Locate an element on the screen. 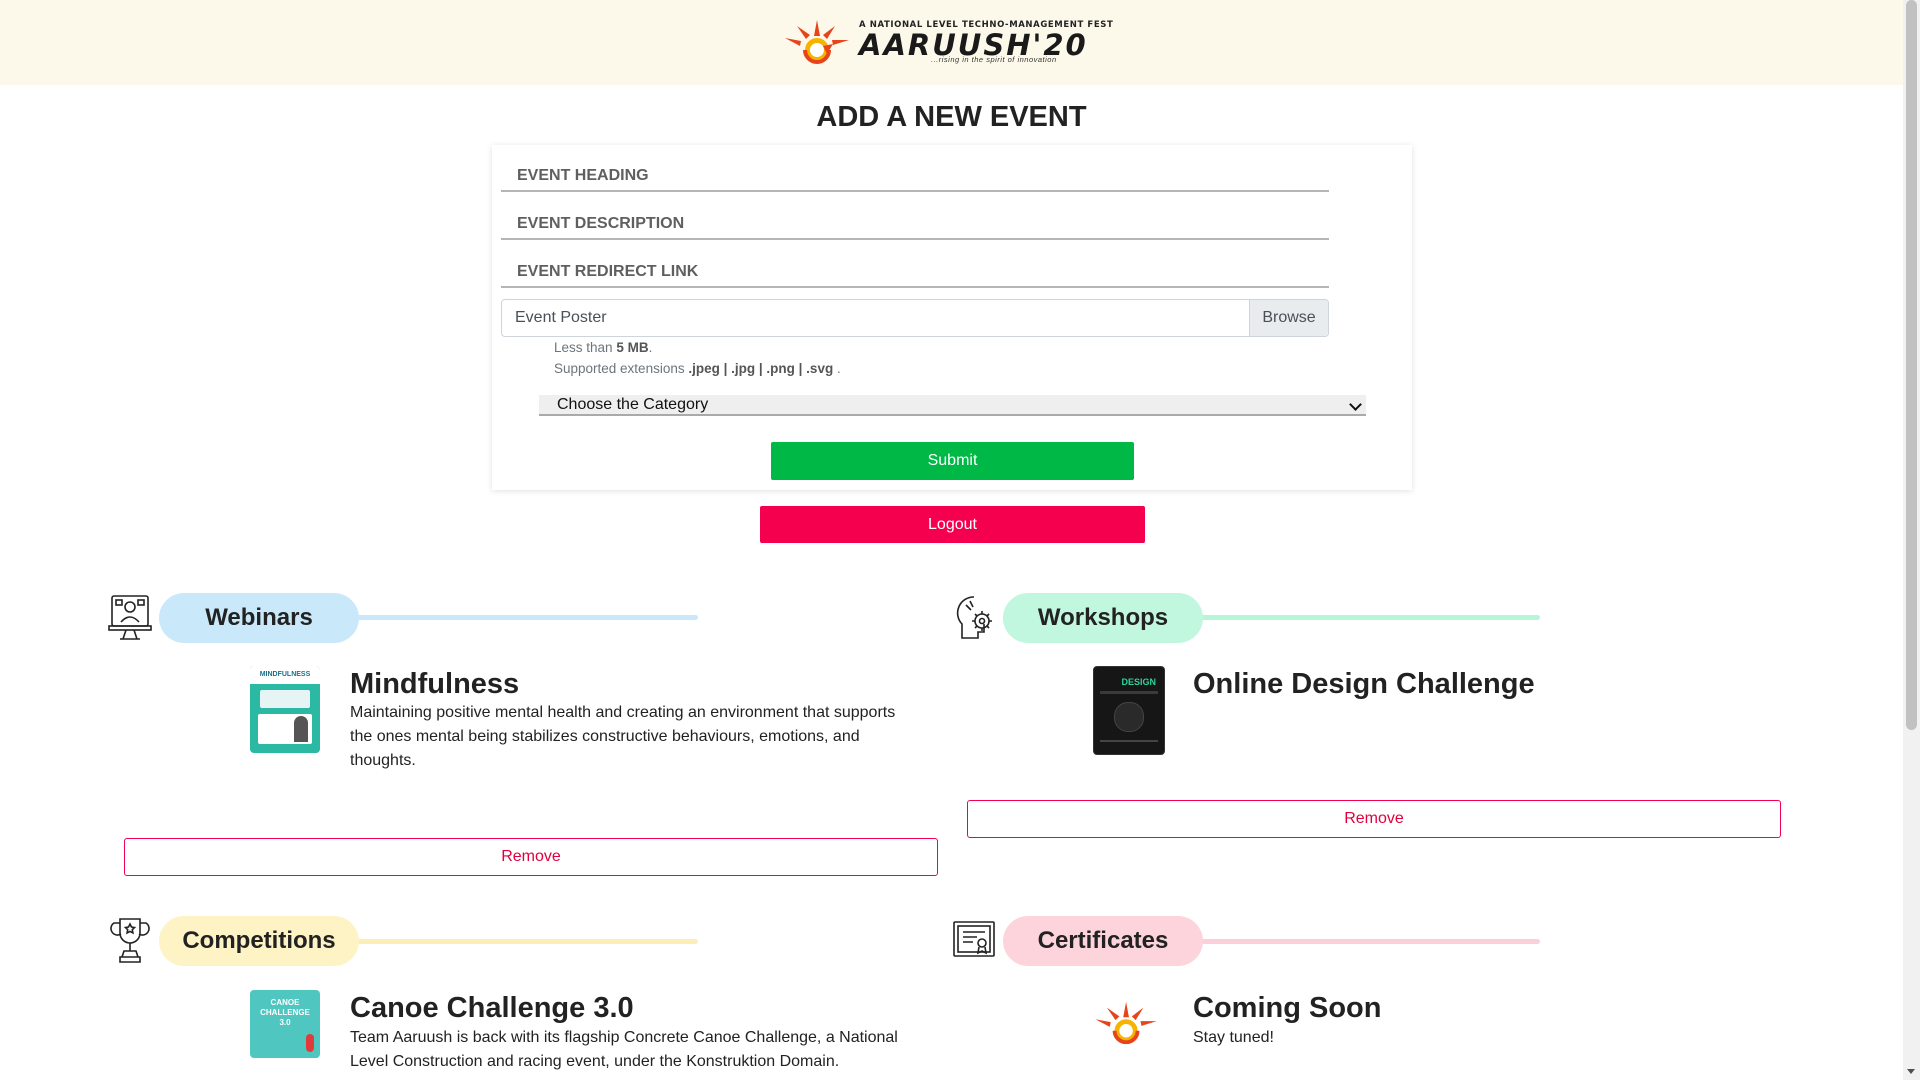 The width and height of the screenshot is (1920, 1080). webinars-line is located at coordinates (523, 617).